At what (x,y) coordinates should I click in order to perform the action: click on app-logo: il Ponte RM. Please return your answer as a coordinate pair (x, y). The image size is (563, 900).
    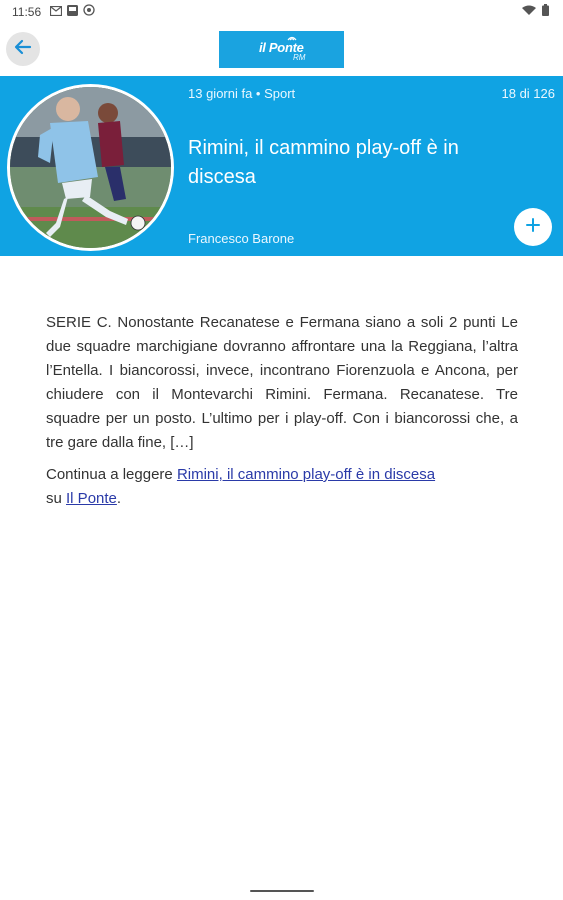
    Looking at the image, I should click on (281, 49).